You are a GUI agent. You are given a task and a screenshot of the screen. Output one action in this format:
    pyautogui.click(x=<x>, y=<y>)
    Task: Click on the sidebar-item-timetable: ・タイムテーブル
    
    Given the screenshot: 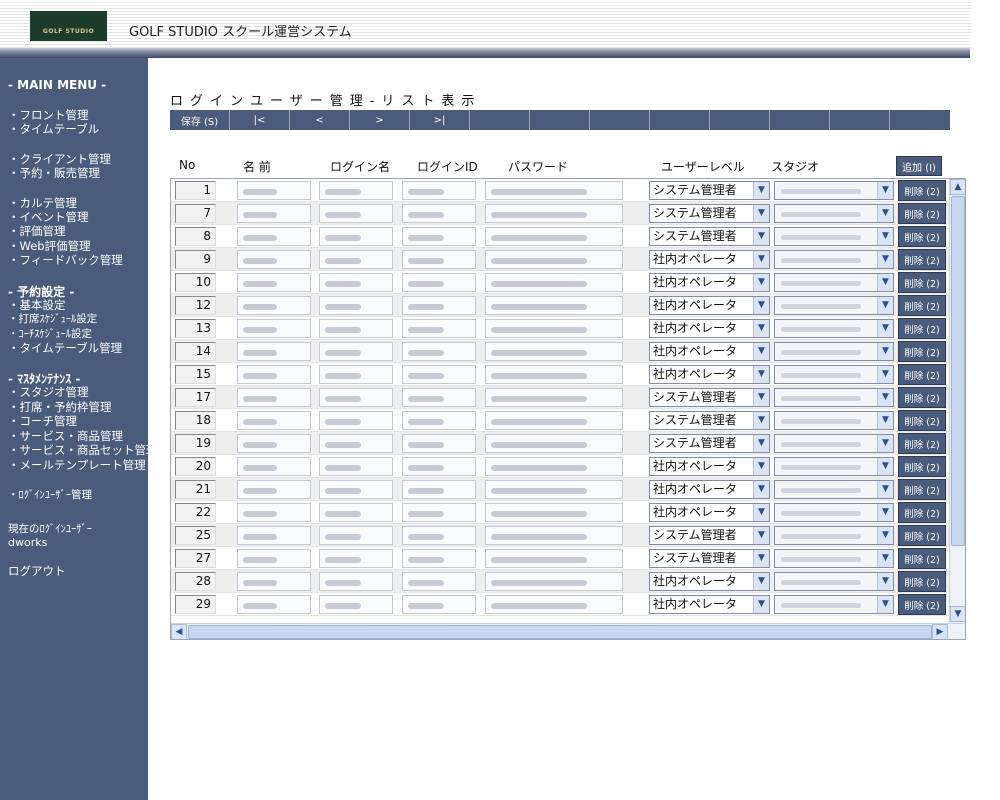 What is the action you would take?
    pyautogui.click(x=53, y=129)
    